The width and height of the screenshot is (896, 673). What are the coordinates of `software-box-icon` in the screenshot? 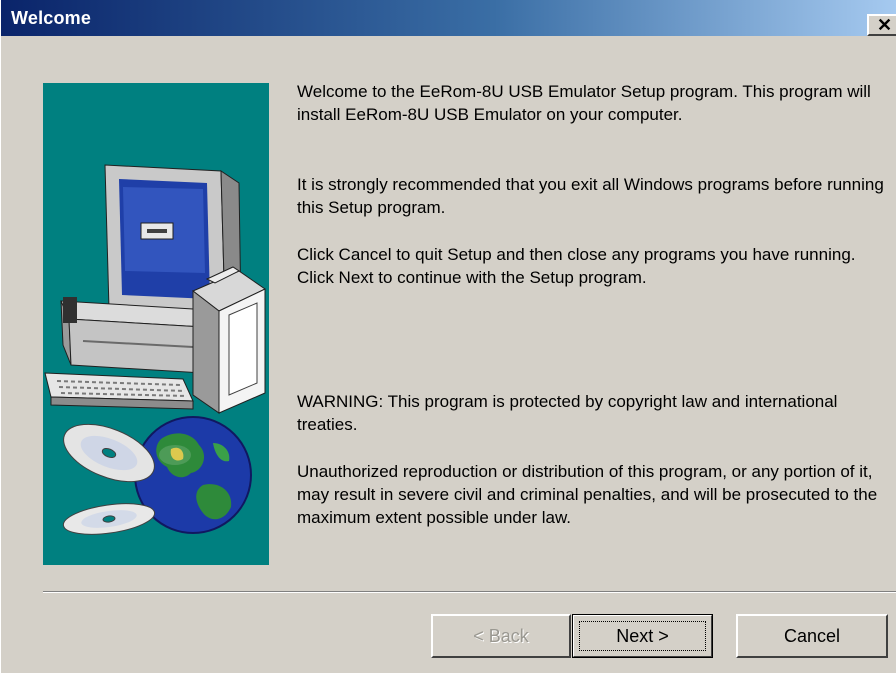 It's located at (229, 340).